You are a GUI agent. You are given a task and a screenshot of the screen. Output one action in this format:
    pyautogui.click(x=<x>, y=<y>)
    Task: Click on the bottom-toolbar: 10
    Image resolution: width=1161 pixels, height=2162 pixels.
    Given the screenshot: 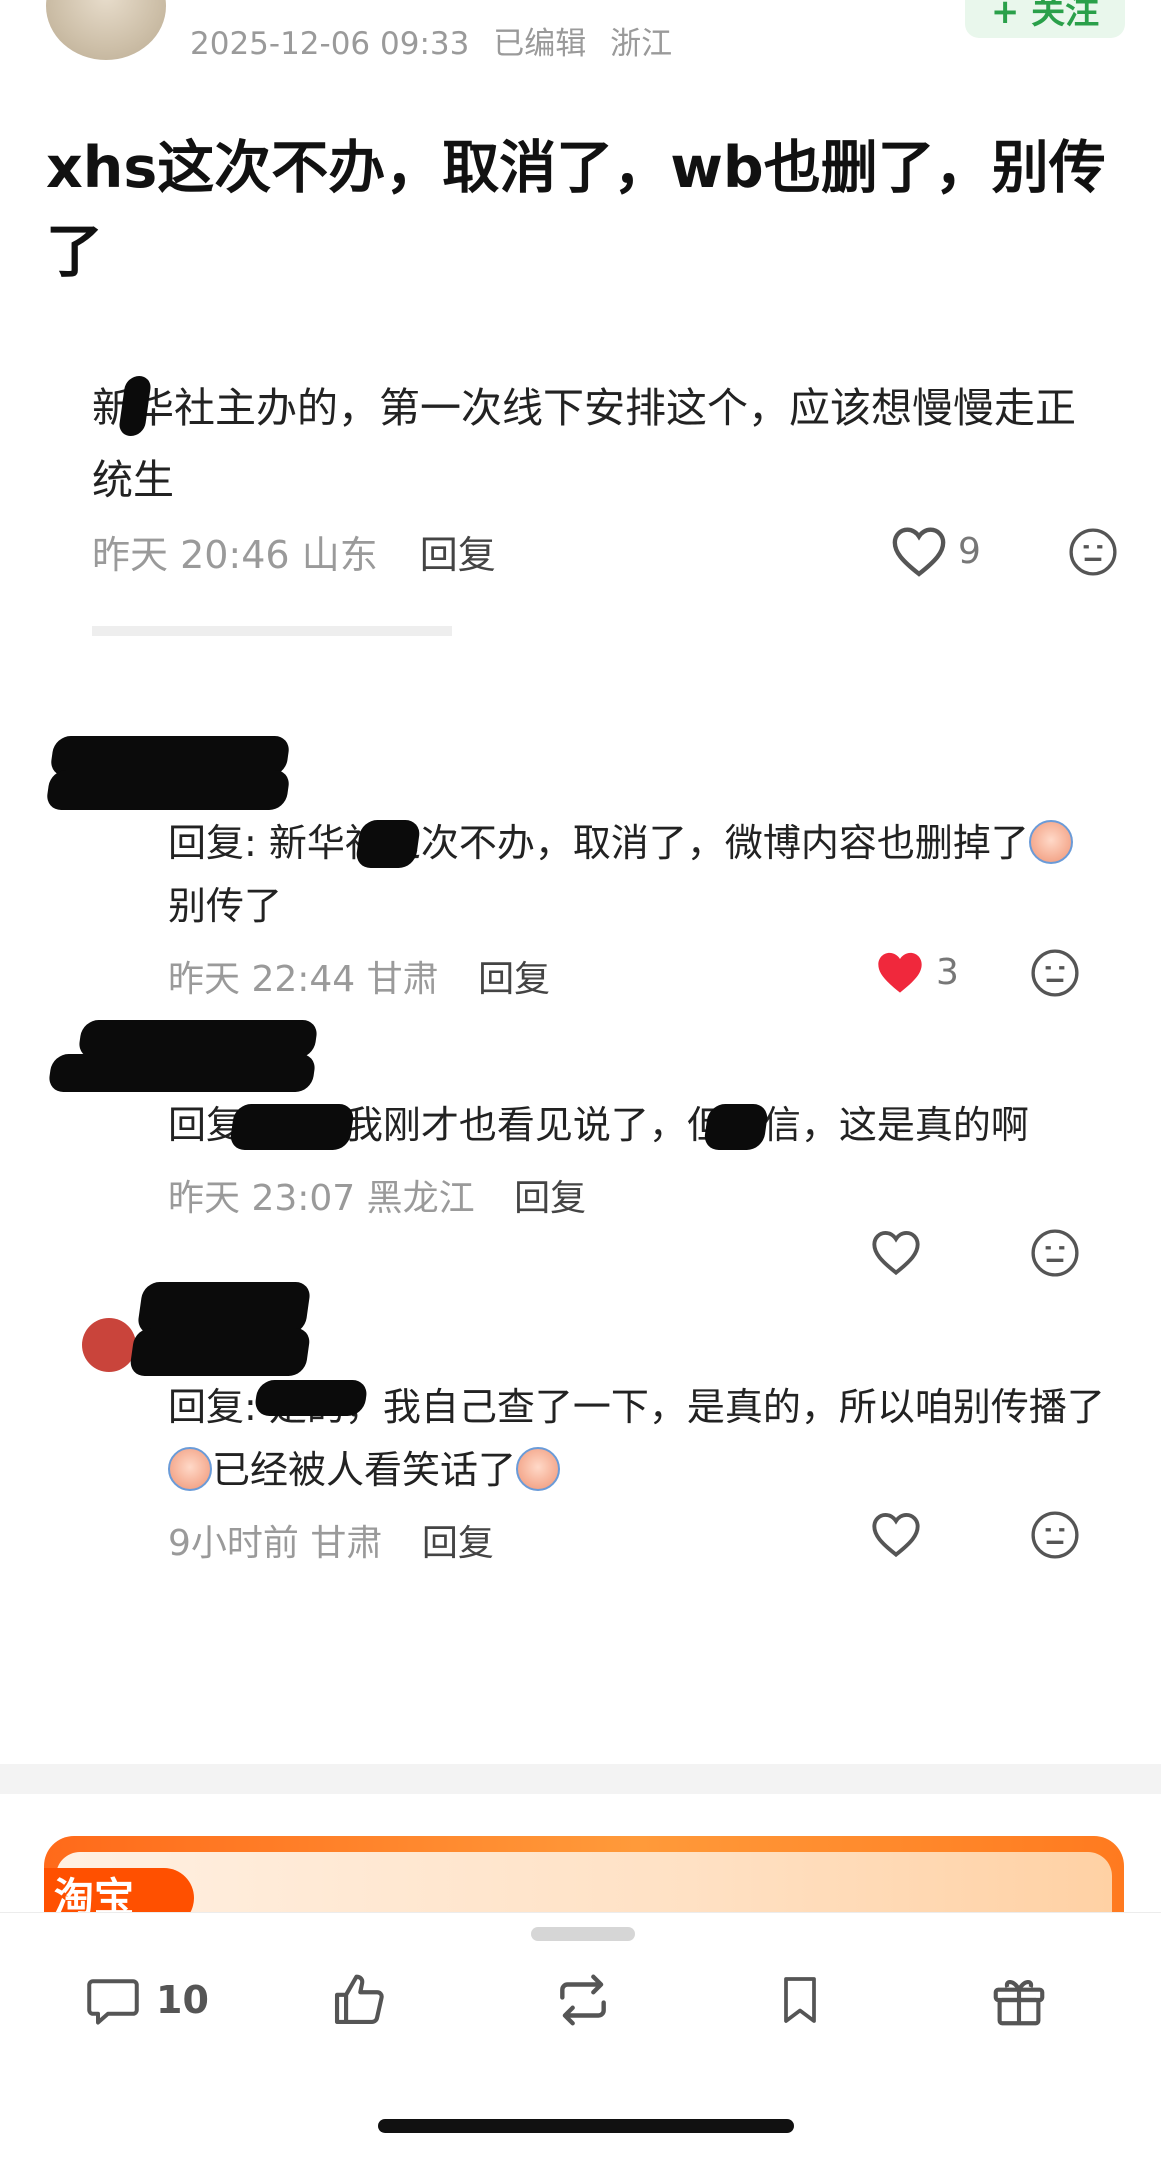 What is the action you would take?
    pyautogui.click(x=580, y=2037)
    